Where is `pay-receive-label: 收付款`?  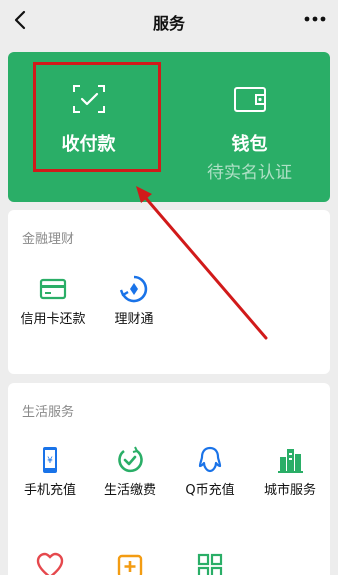 pay-receive-label: 收付款 is located at coordinates (88, 144).